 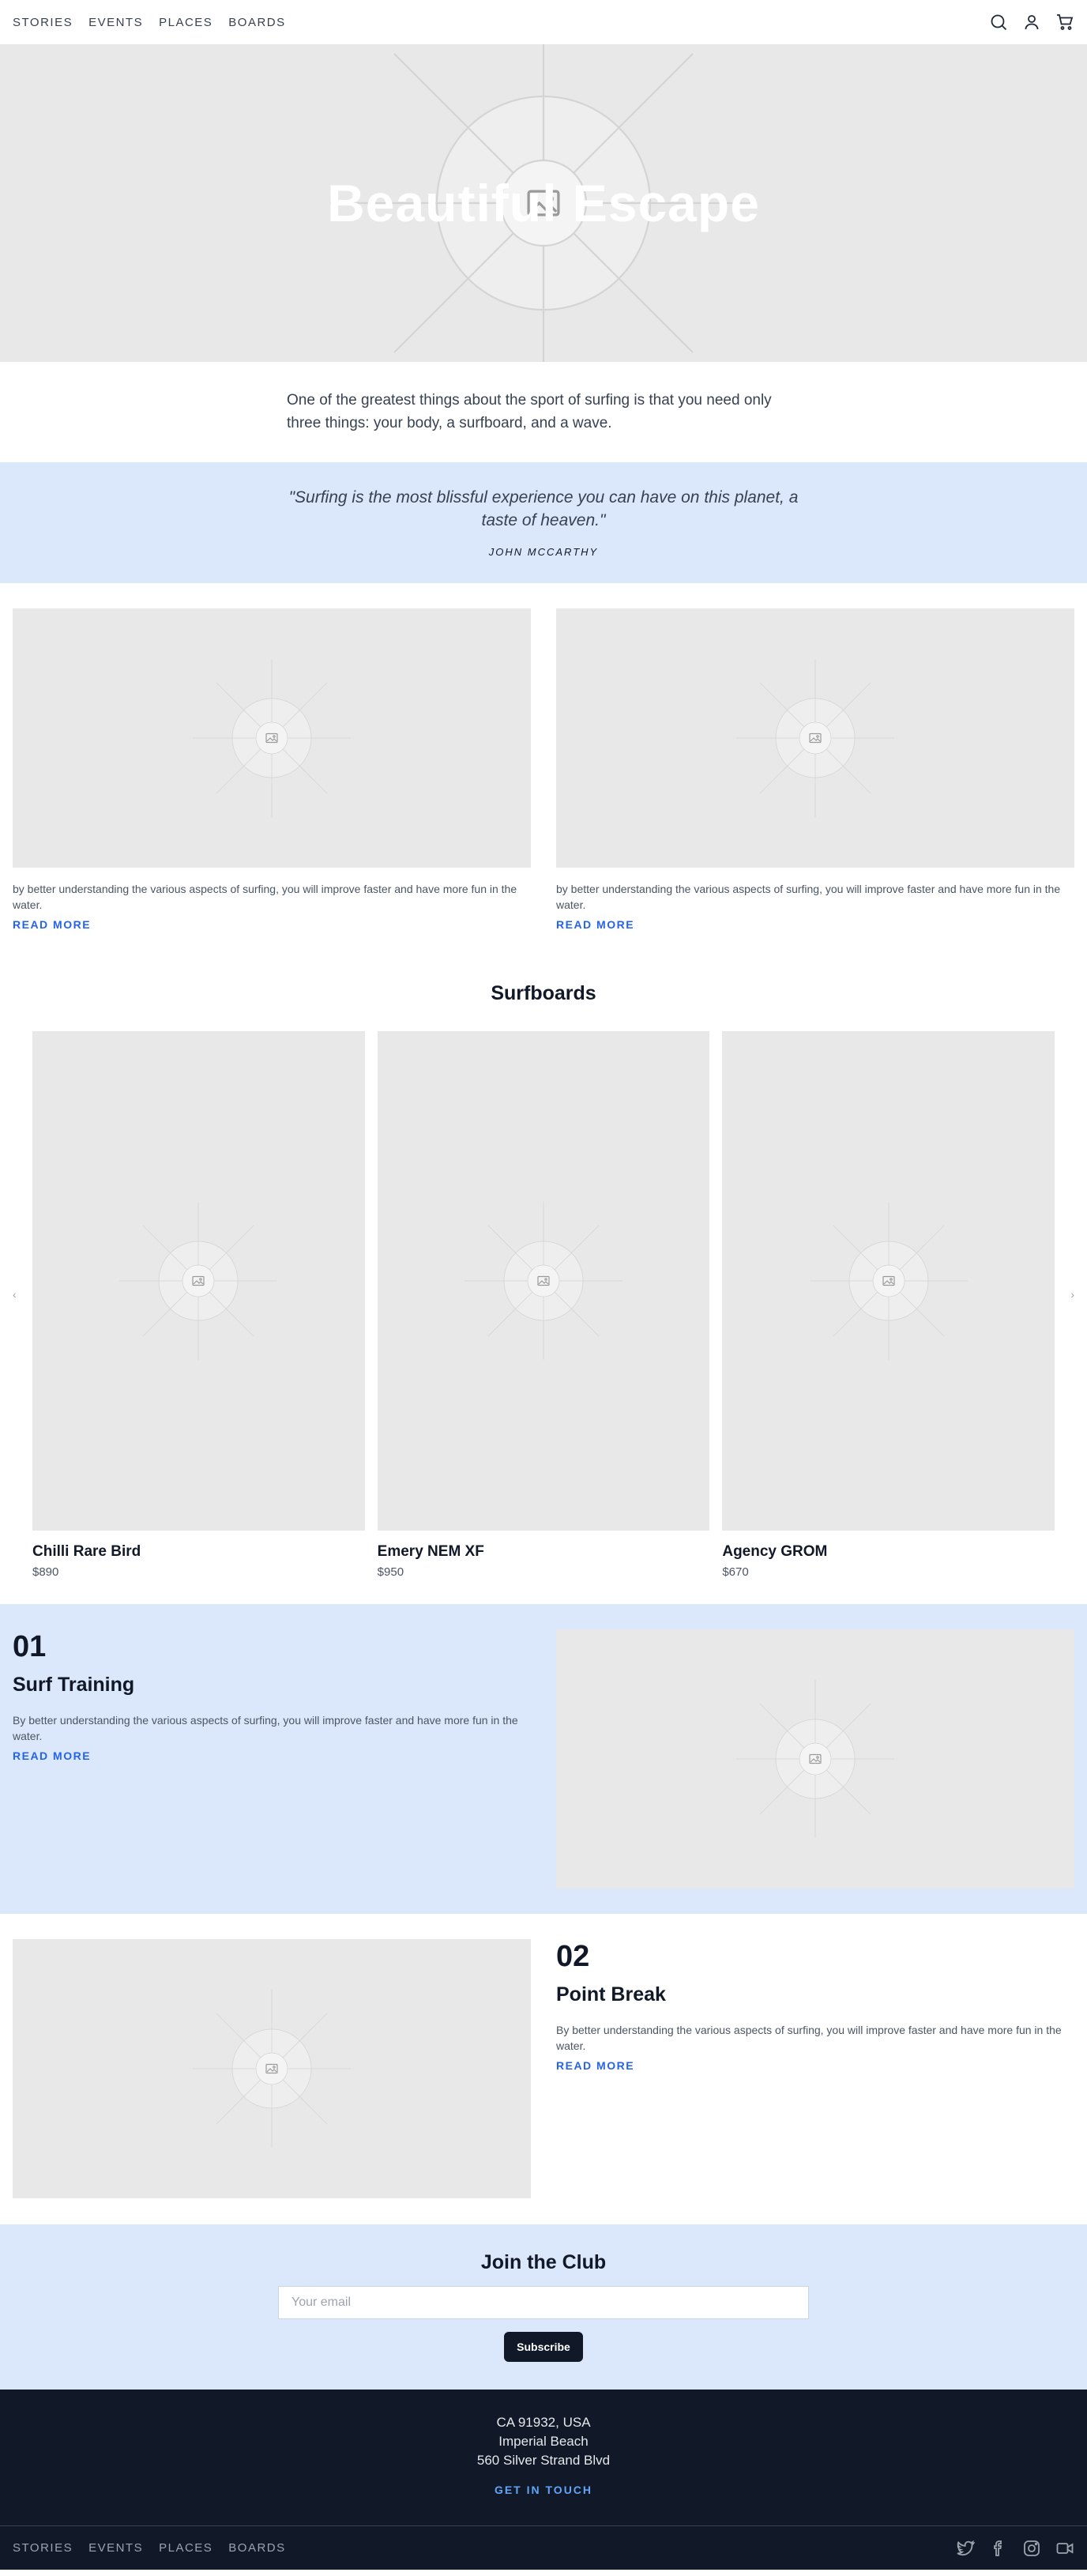 I want to click on surfboard-price: $670, so click(x=735, y=1572).